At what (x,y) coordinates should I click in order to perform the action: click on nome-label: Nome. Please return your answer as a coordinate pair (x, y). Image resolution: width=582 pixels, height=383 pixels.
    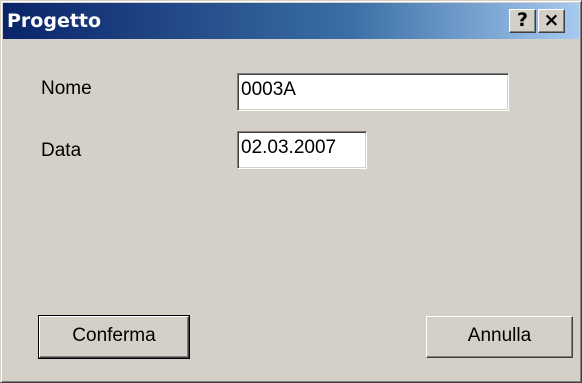
    Looking at the image, I should click on (66, 88).